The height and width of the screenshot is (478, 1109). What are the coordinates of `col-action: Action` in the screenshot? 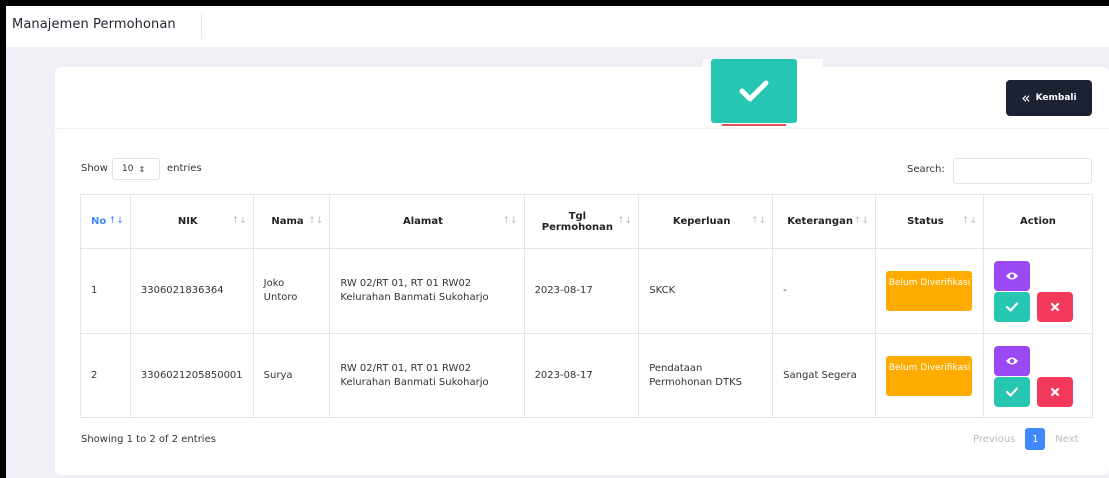 It's located at (1038, 221).